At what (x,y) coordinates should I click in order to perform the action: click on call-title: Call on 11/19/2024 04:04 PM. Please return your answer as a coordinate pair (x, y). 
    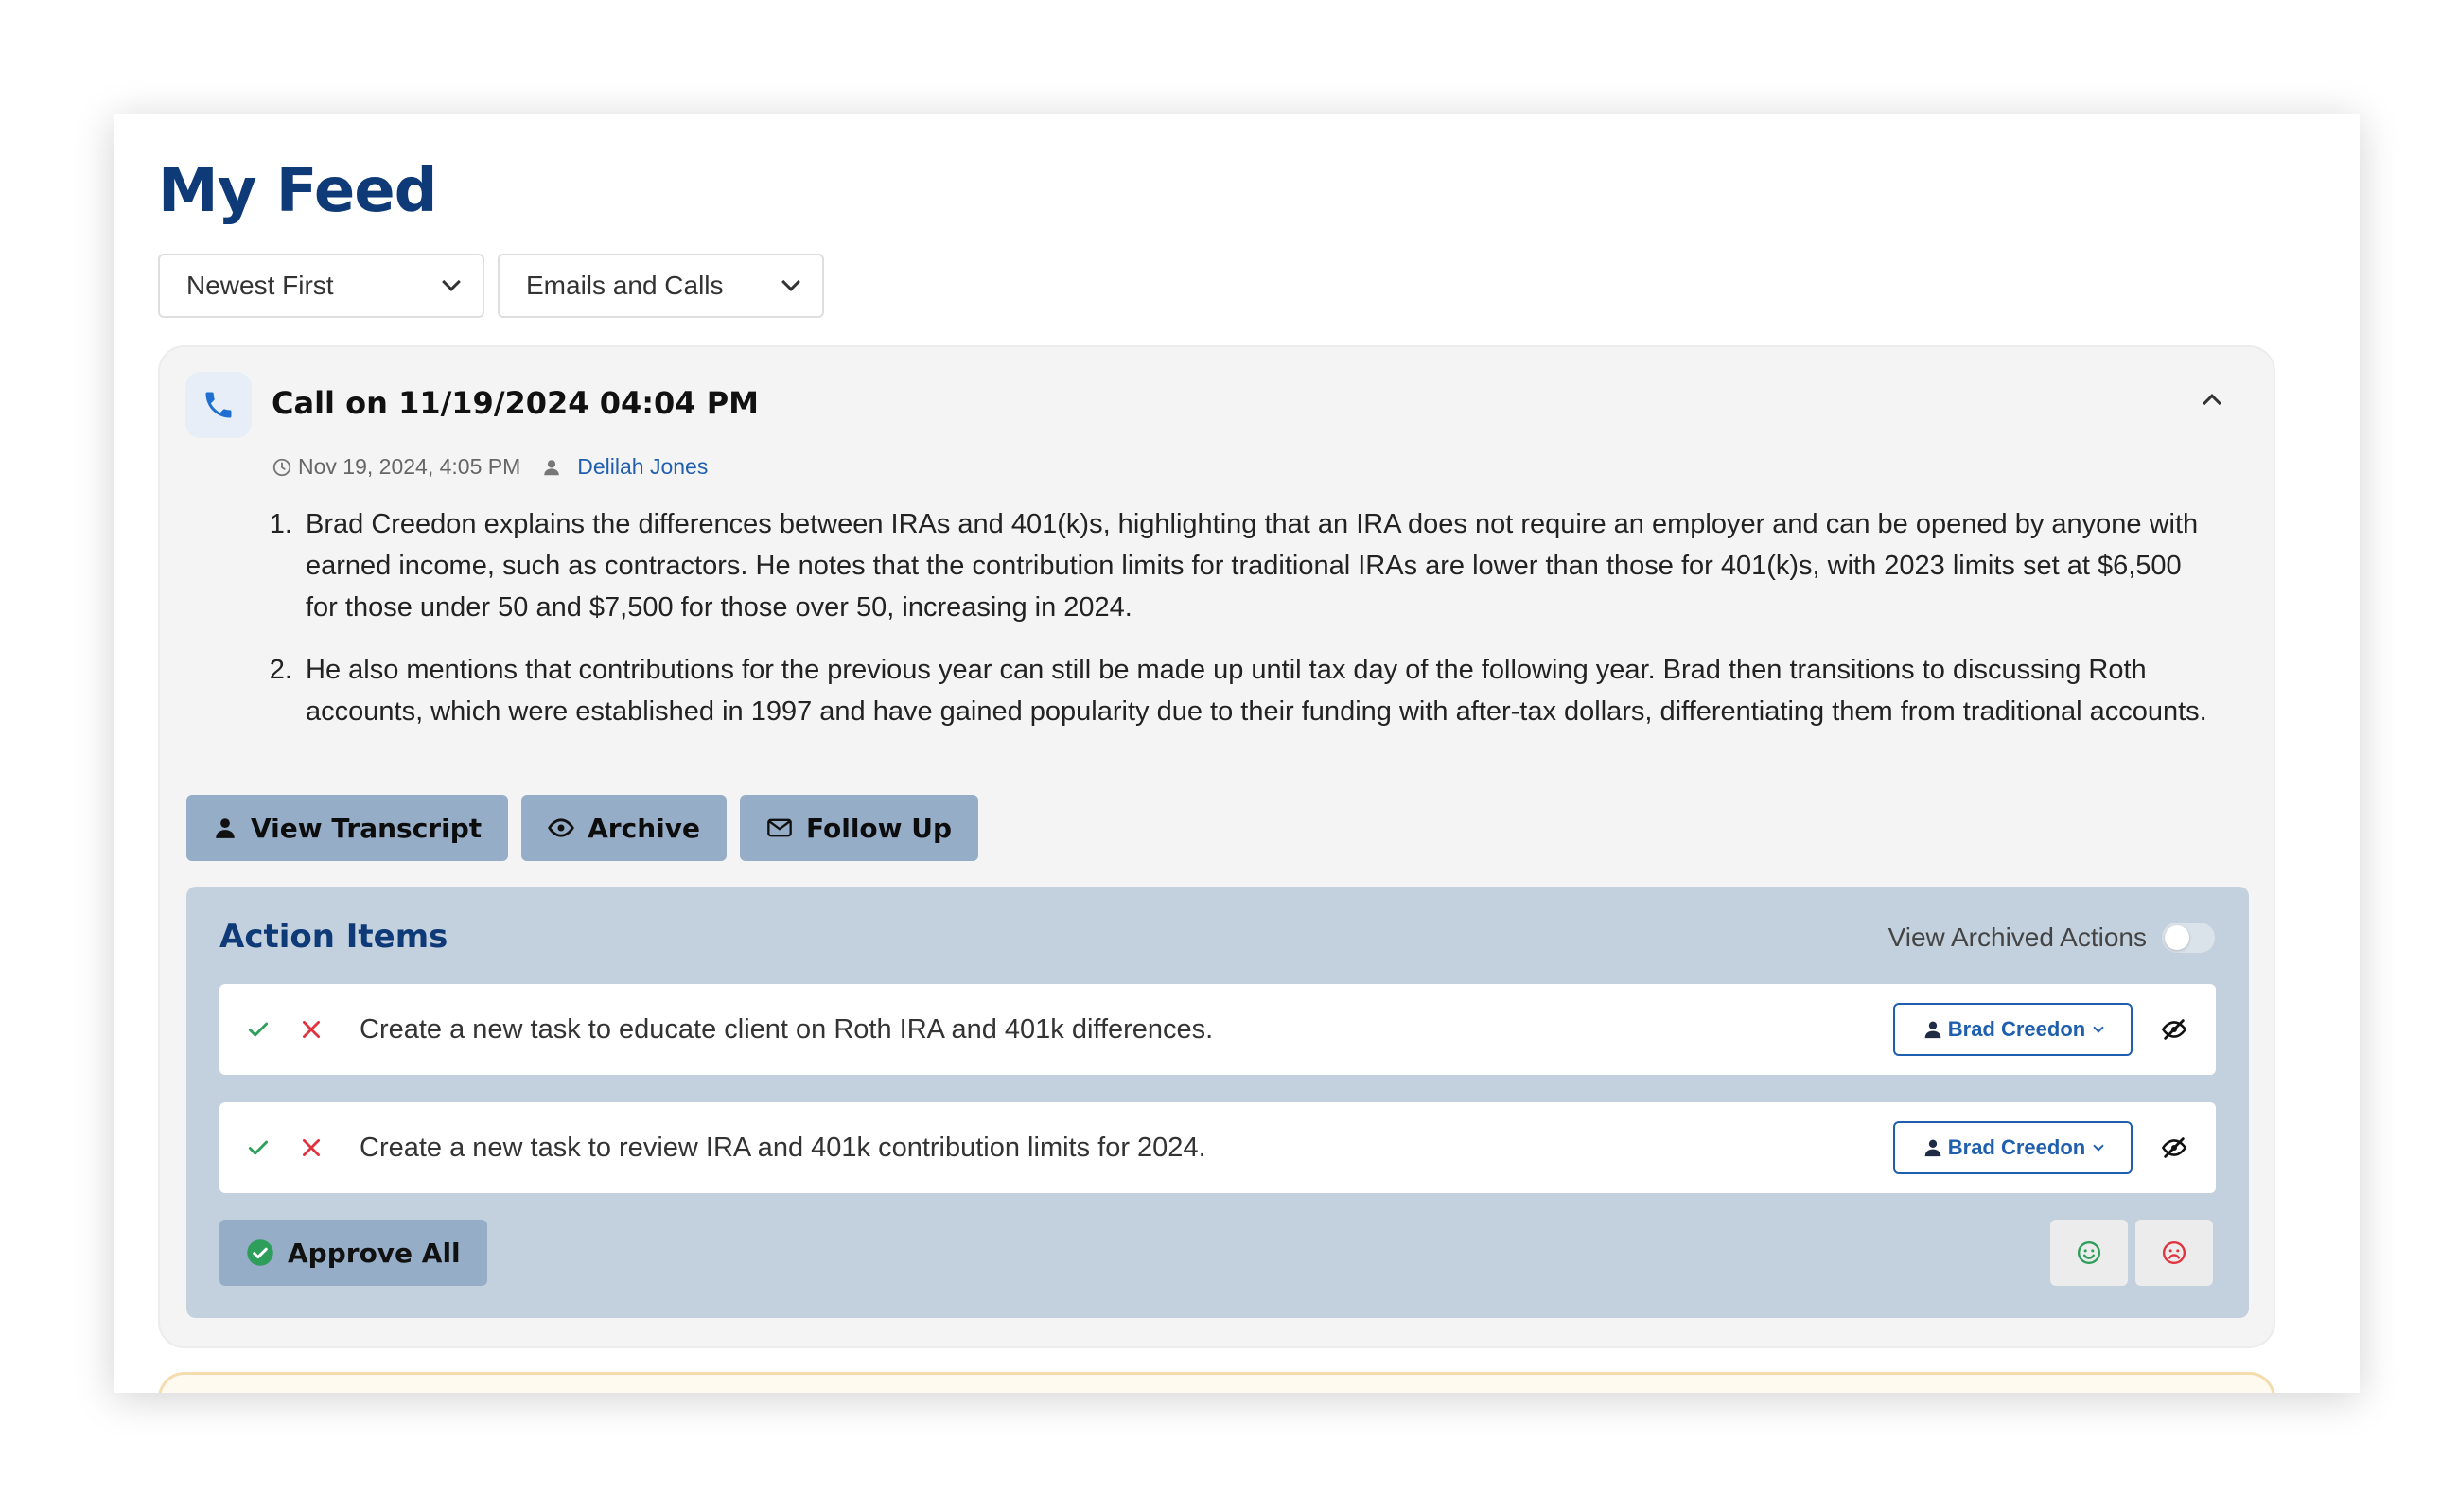
    Looking at the image, I should click on (515, 403).